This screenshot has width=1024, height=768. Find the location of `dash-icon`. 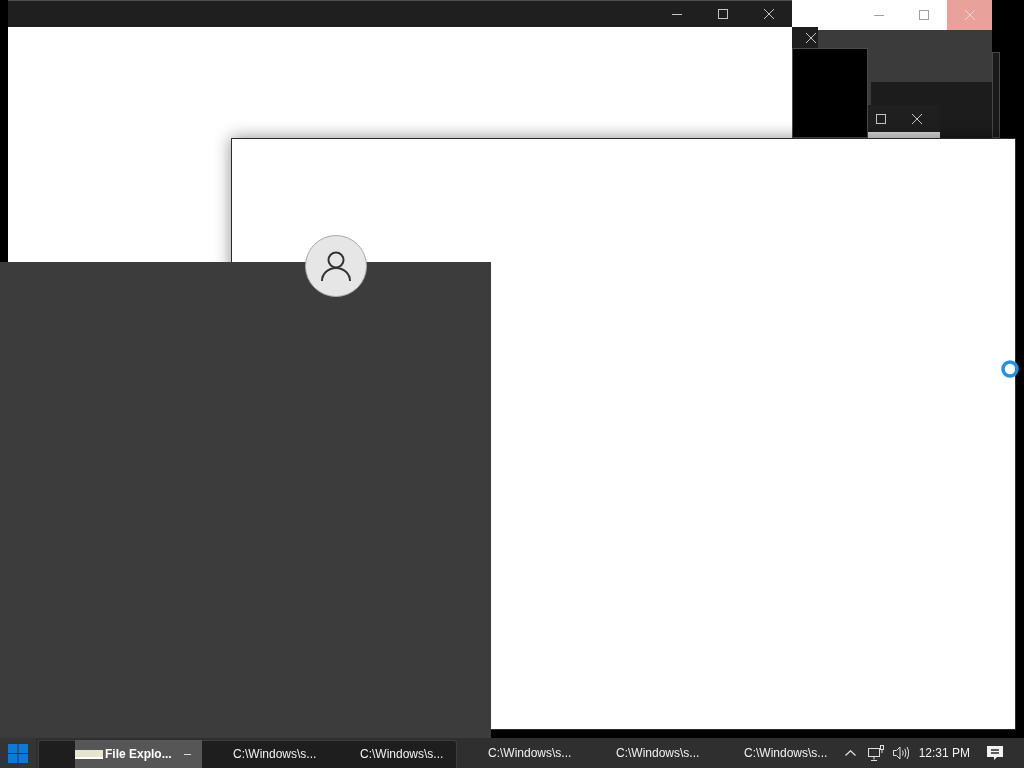

dash-icon is located at coordinates (187, 754).